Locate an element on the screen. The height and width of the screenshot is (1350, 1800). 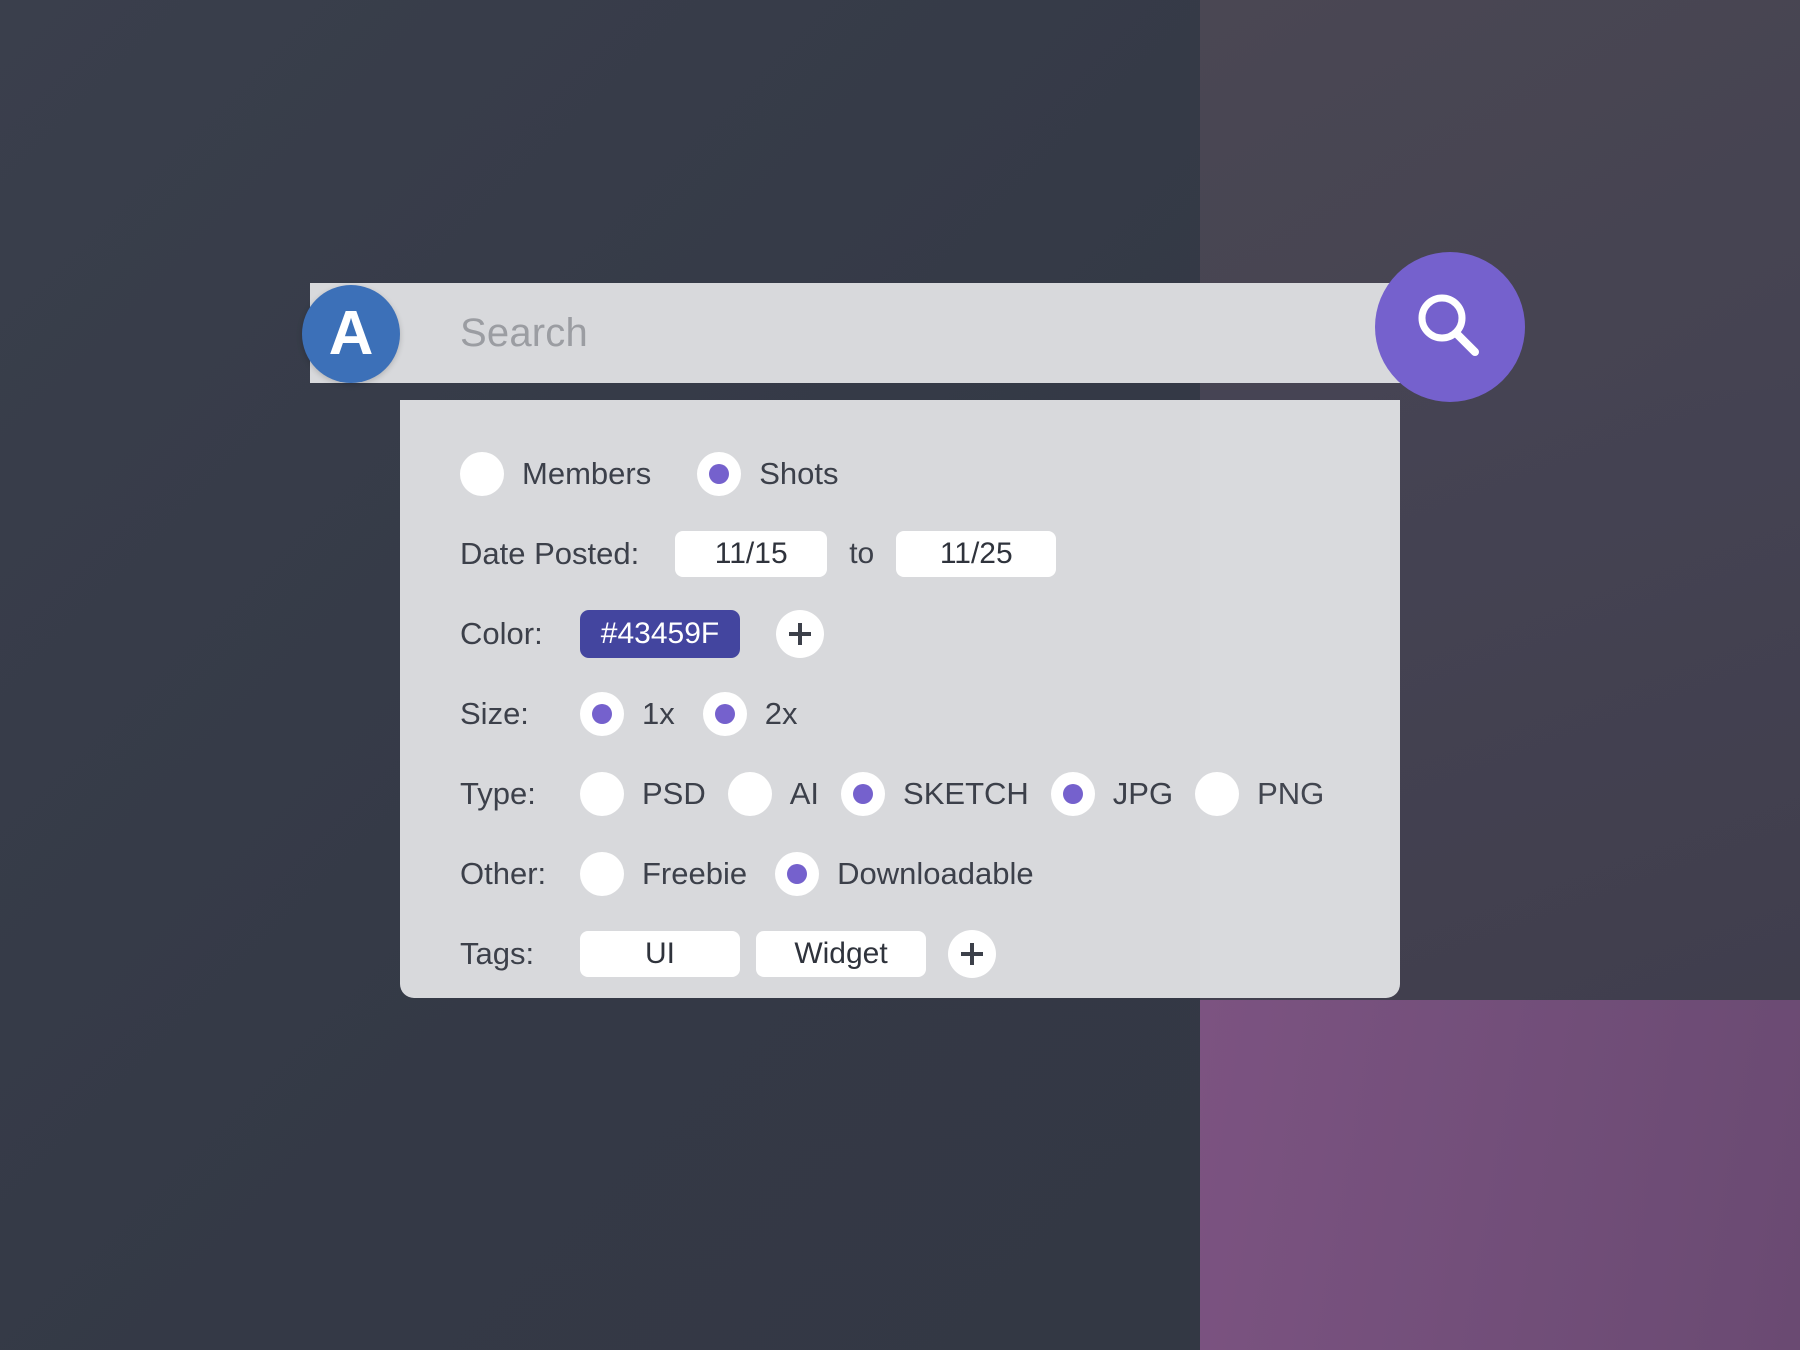
filter-row-other: Other: Freebie Downloadable is located at coordinates (900, 874).